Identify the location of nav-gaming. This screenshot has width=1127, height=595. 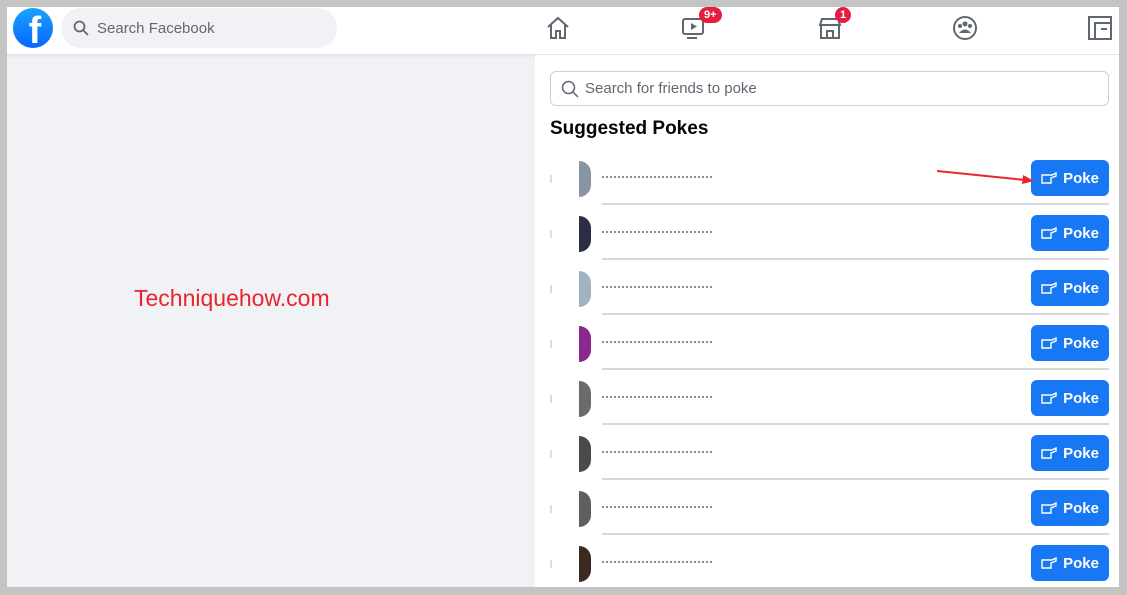
(1100, 28).